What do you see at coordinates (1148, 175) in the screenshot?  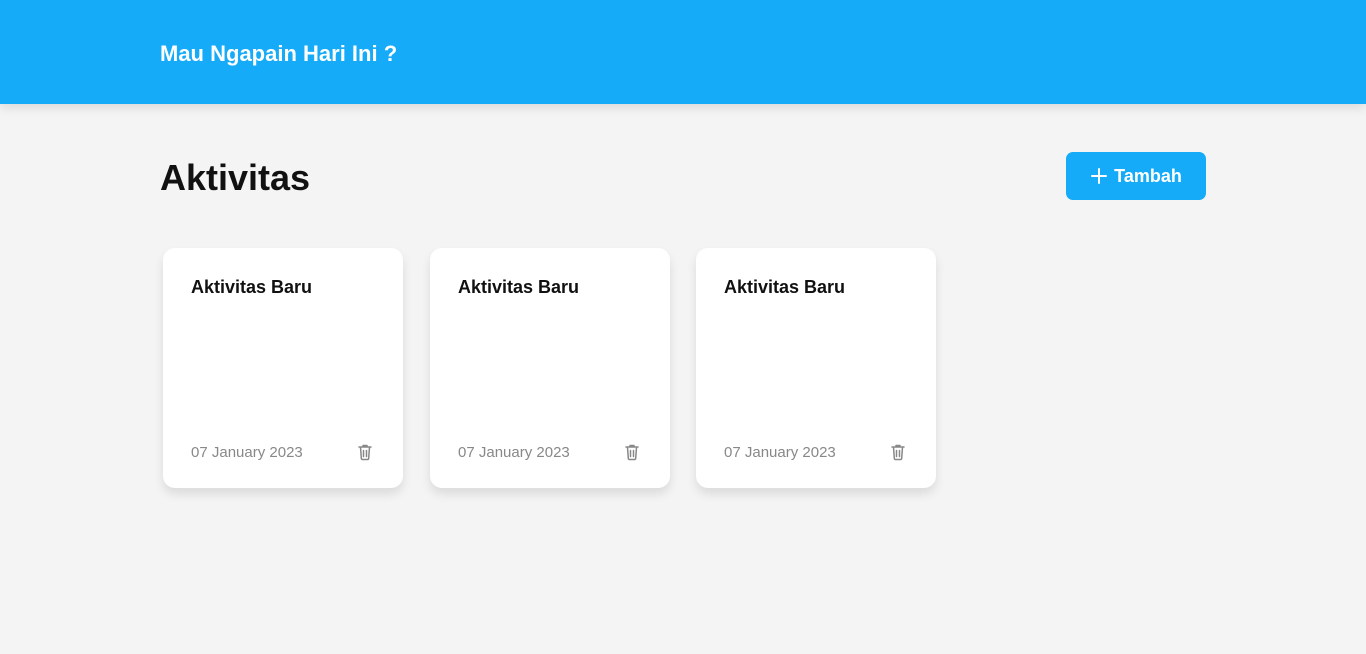 I see `add-button-label: Tambah` at bounding box center [1148, 175].